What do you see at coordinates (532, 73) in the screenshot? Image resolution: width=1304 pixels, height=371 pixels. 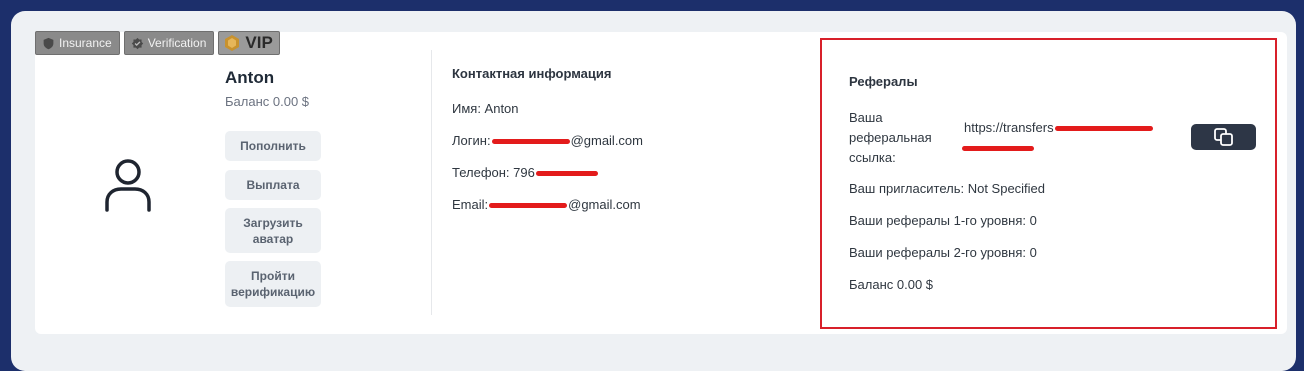 I see `contact-title: Контактная информация` at bounding box center [532, 73].